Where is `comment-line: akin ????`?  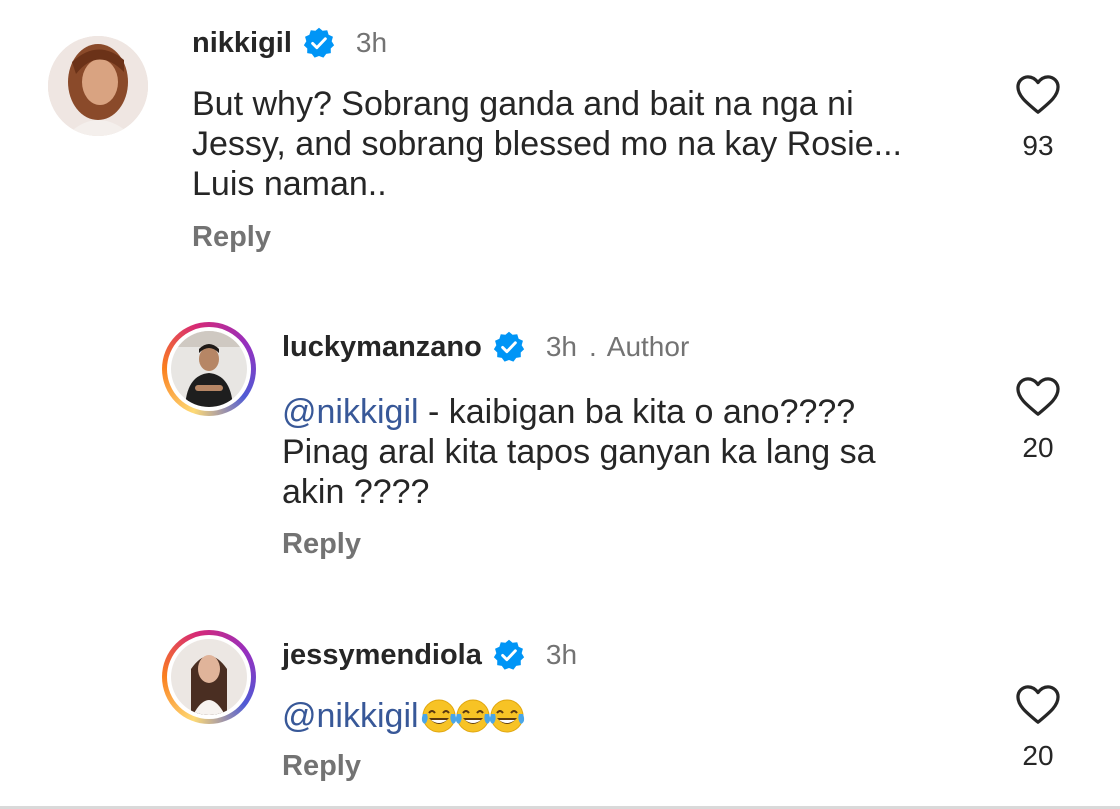 comment-line: akin ???? is located at coordinates (356, 492).